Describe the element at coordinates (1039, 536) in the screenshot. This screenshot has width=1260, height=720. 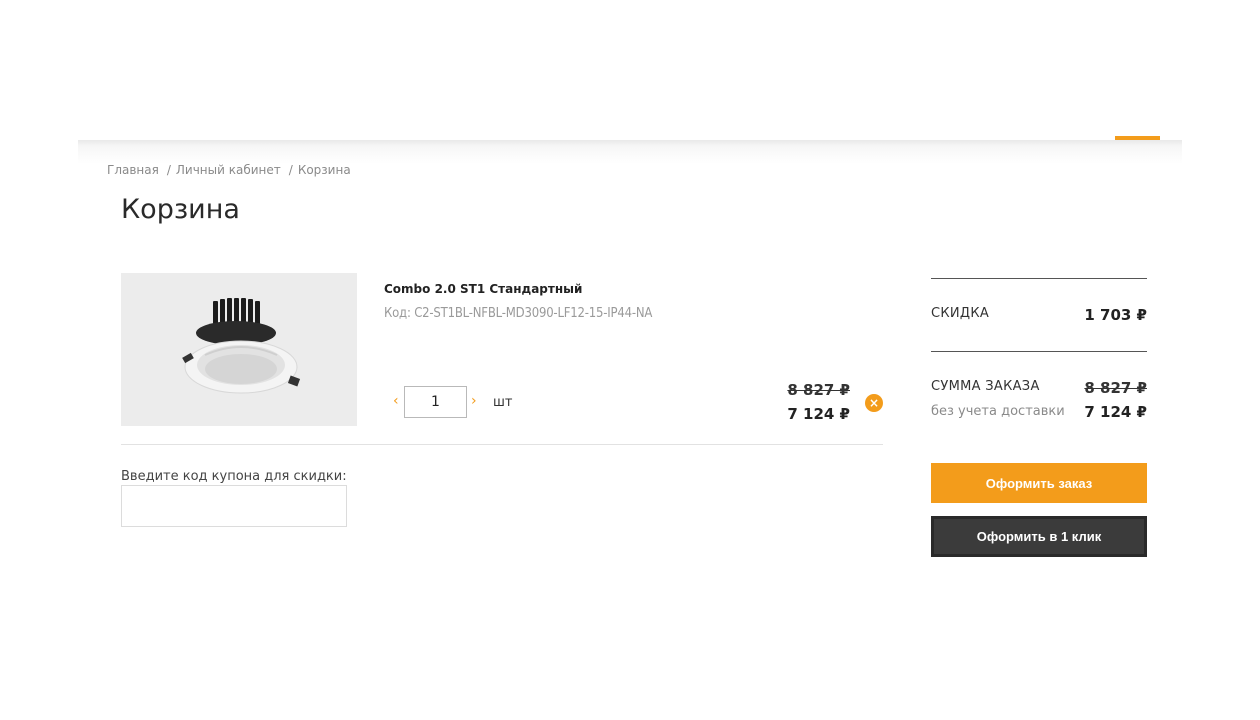
I see `one-click-order-button: Оформить в 1 клик` at that location.